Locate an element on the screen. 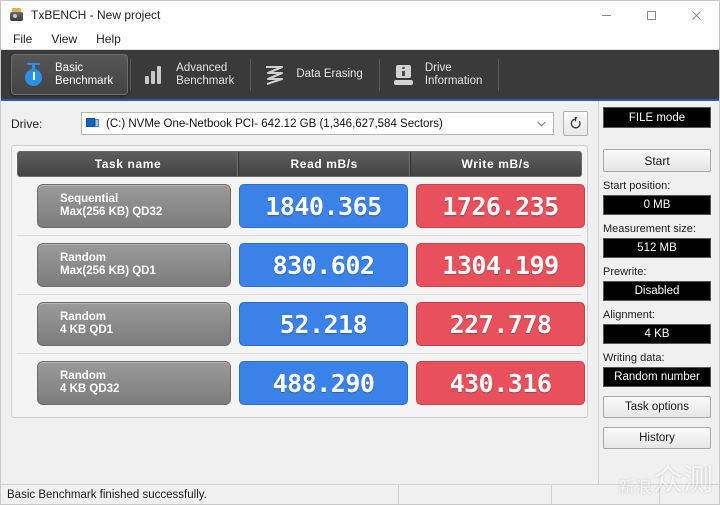 This screenshot has height=505, width=720. task-button-random-max-qd1: Random Max(256 KB) QD1 is located at coordinates (134, 265).